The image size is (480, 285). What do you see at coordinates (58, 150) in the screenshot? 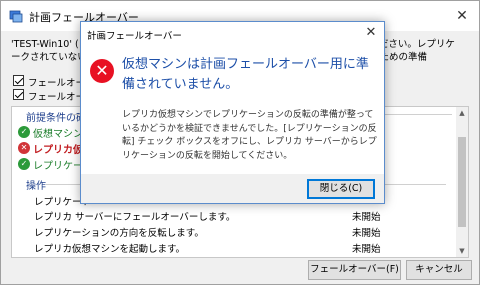
I see `prereq-item-replica: レプリカ仮` at bounding box center [58, 150].